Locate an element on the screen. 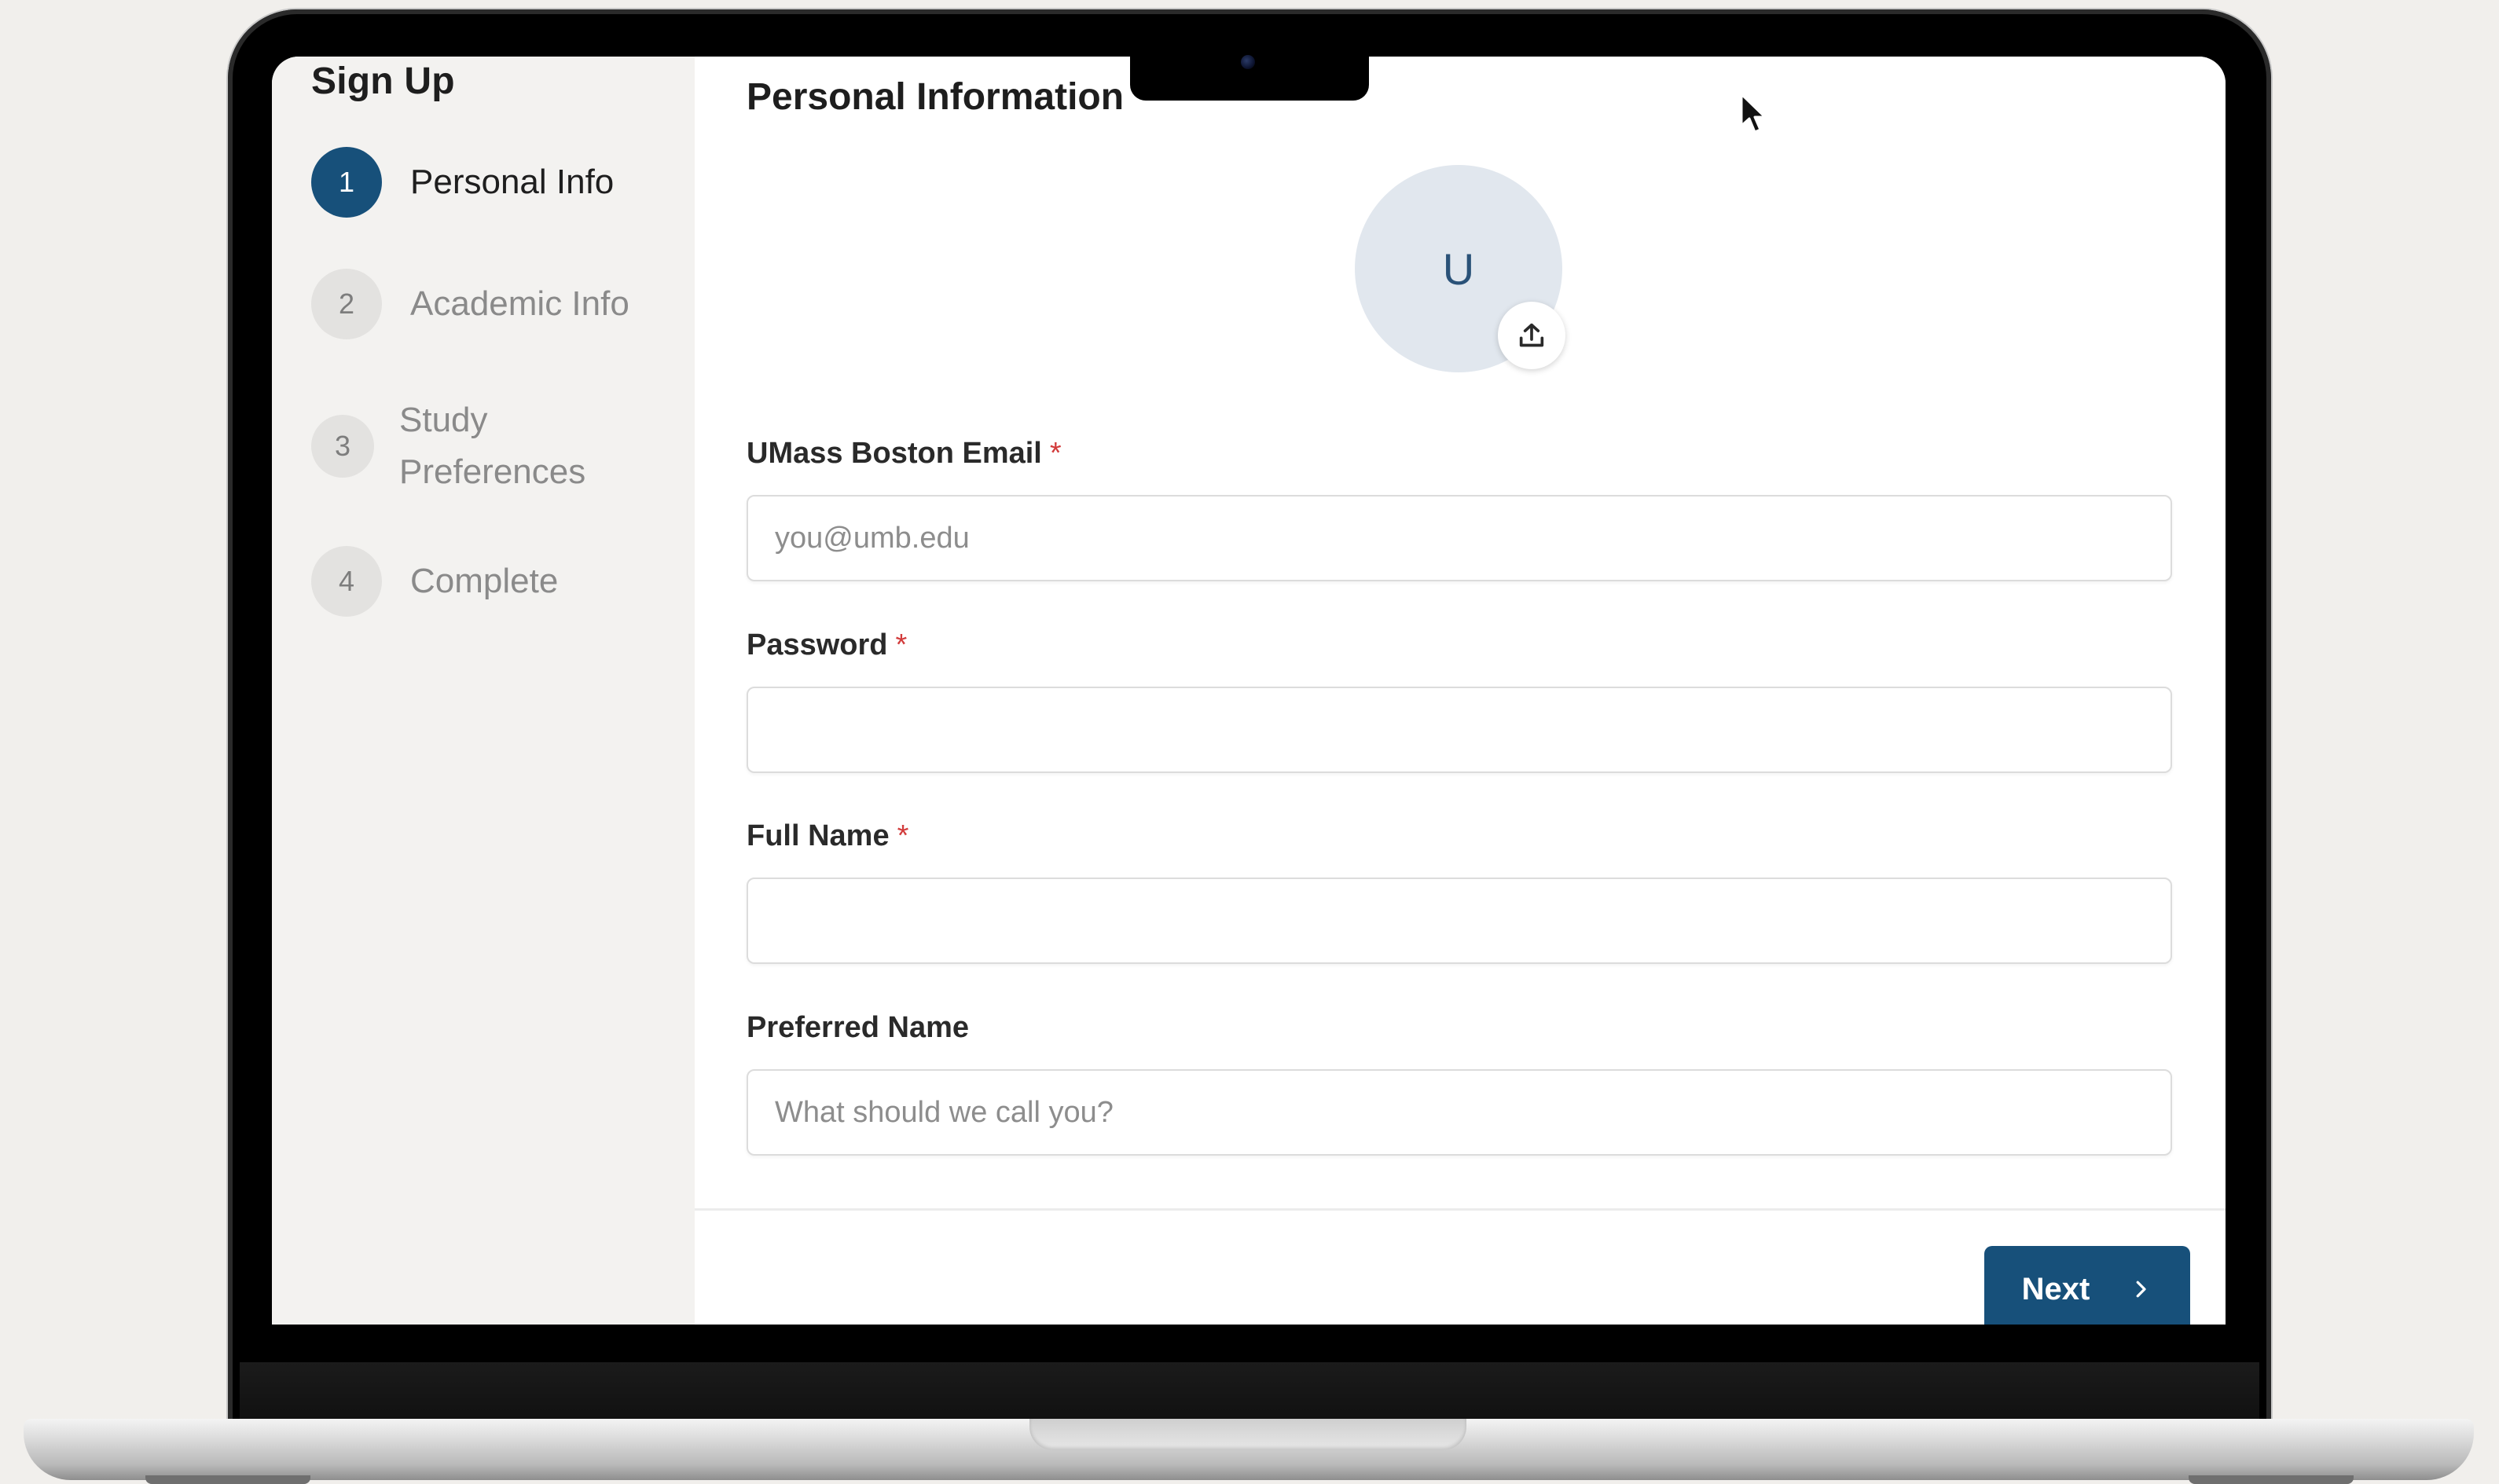  preferred-name-label-text: Preferred Name is located at coordinates (859, 1027).